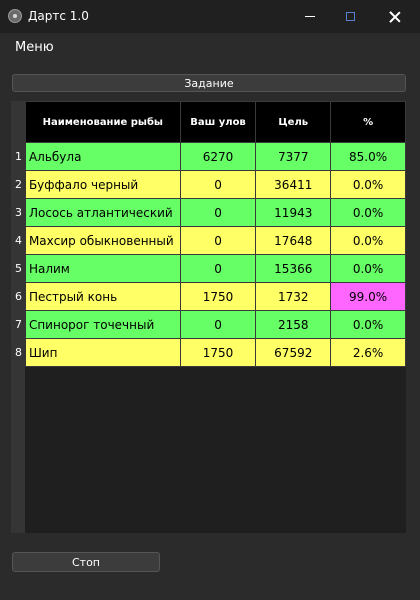 Image resolution: width=420 pixels, height=600 pixels. I want to click on table-row: 8 Шип 1750 67592 2.6%, so click(208, 352).